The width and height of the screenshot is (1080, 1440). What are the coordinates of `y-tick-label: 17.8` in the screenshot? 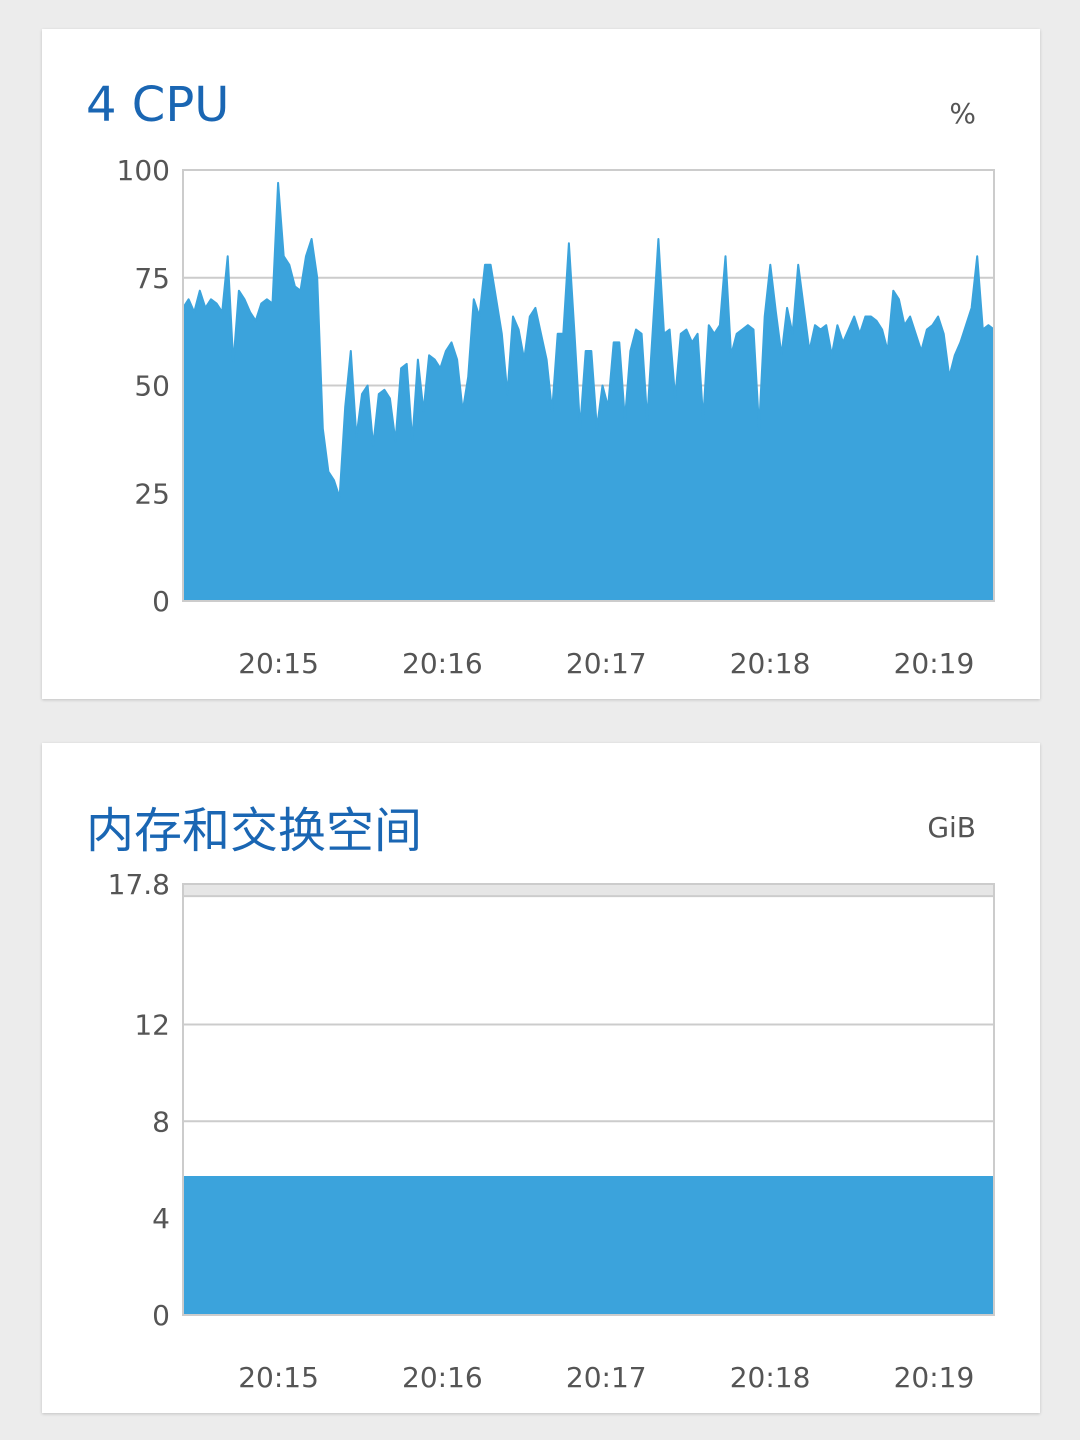 It's located at (139, 884).